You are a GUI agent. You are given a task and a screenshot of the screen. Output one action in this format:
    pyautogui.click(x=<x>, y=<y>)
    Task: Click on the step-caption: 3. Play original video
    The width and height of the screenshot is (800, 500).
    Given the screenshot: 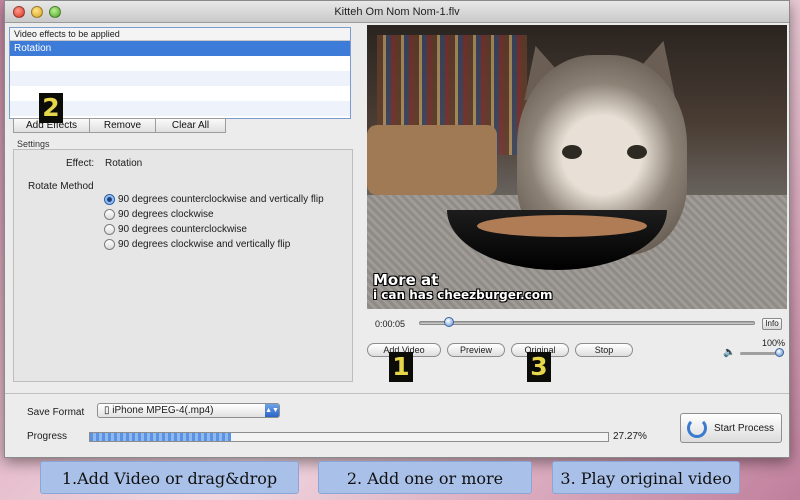 What is the action you would take?
    pyautogui.click(x=646, y=477)
    